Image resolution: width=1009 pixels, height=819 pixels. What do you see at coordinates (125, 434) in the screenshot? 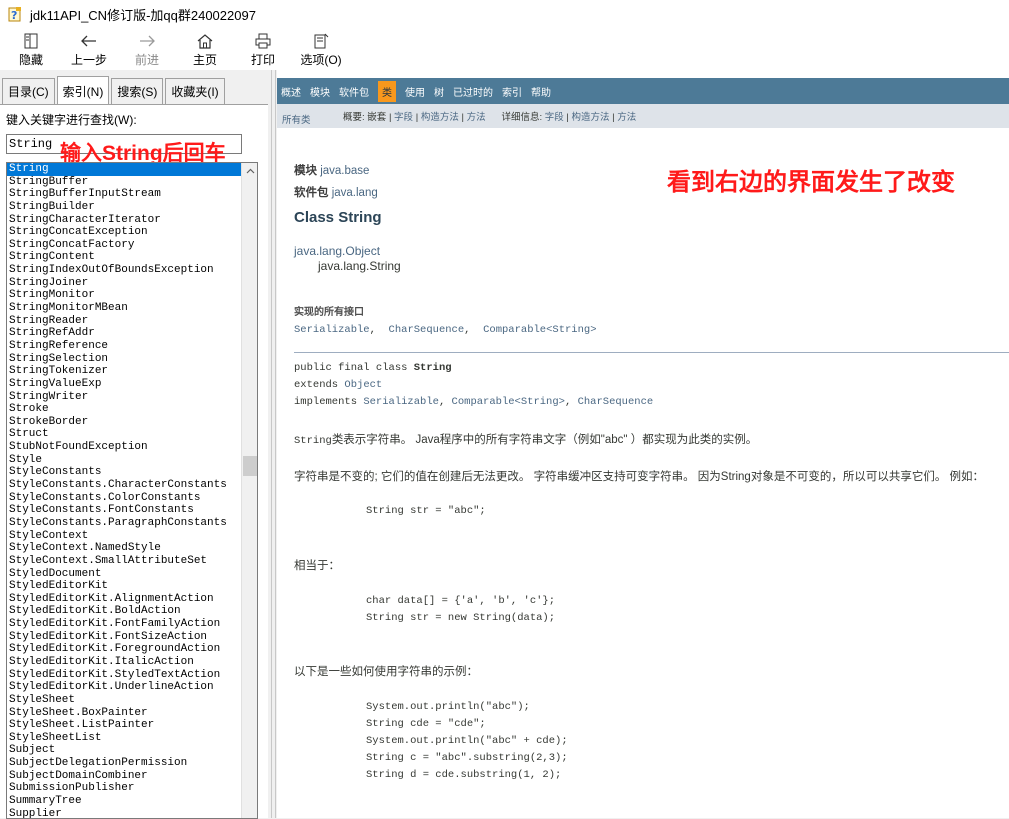
I see `index-list-item: Struct` at bounding box center [125, 434].